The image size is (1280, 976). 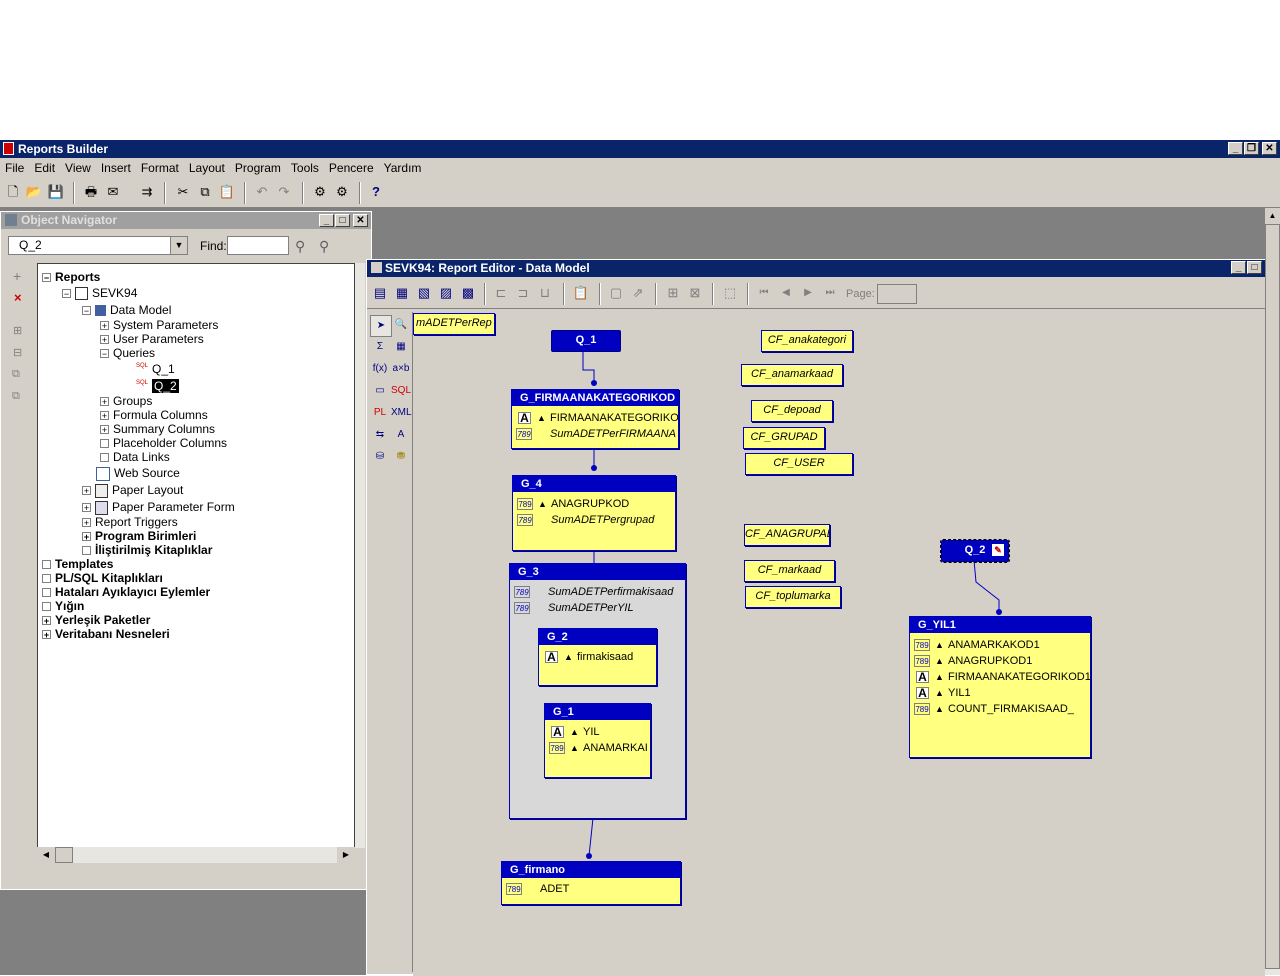 What do you see at coordinates (284, 192) in the screenshot?
I see `redo-icon: ↷` at bounding box center [284, 192].